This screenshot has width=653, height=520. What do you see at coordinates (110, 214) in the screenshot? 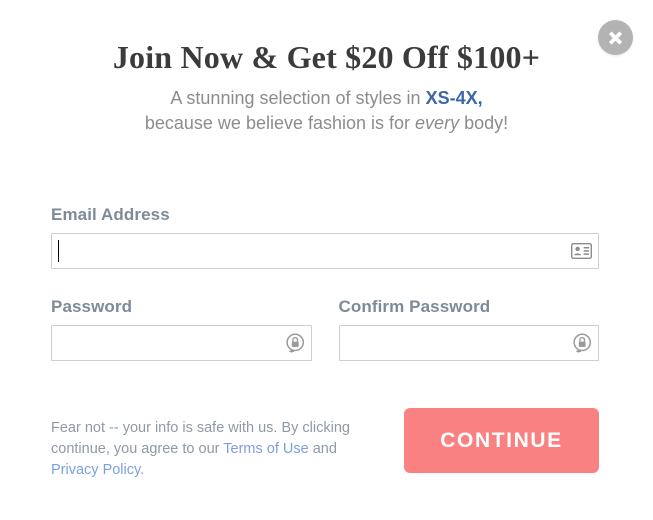
I see `email-label: Email Address` at bounding box center [110, 214].